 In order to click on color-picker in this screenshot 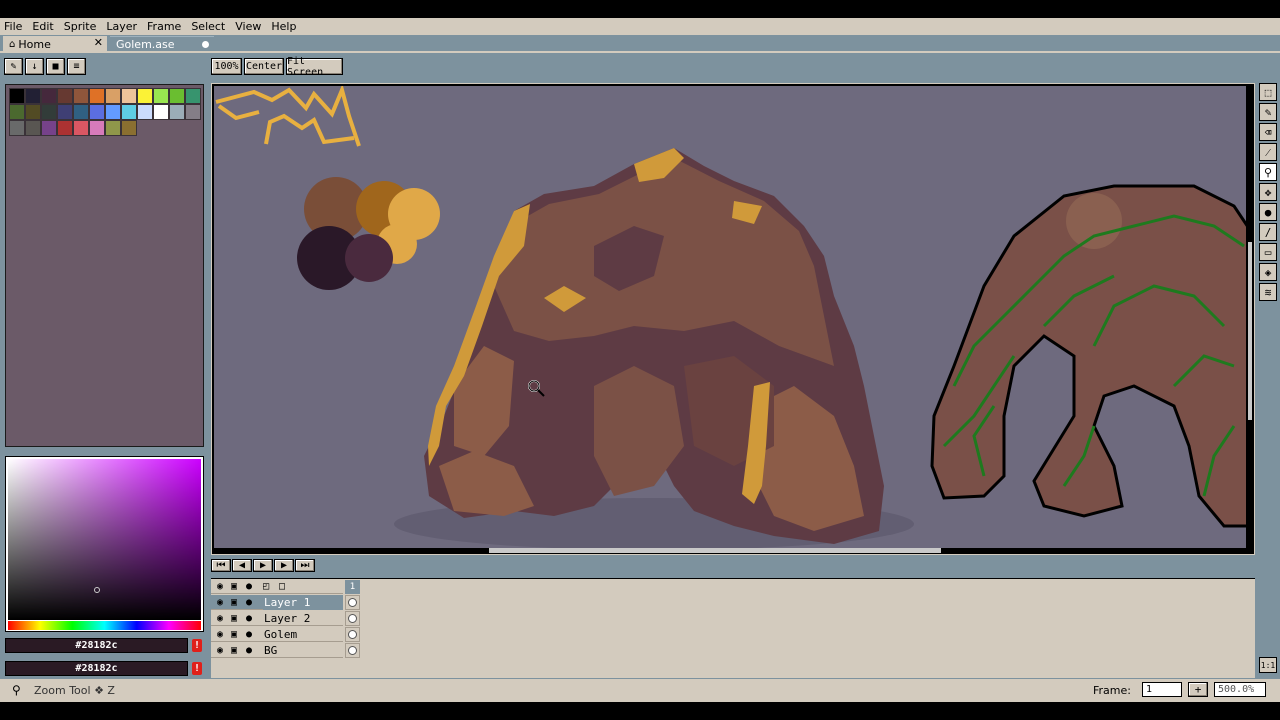, I will do `click(104, 544)`.